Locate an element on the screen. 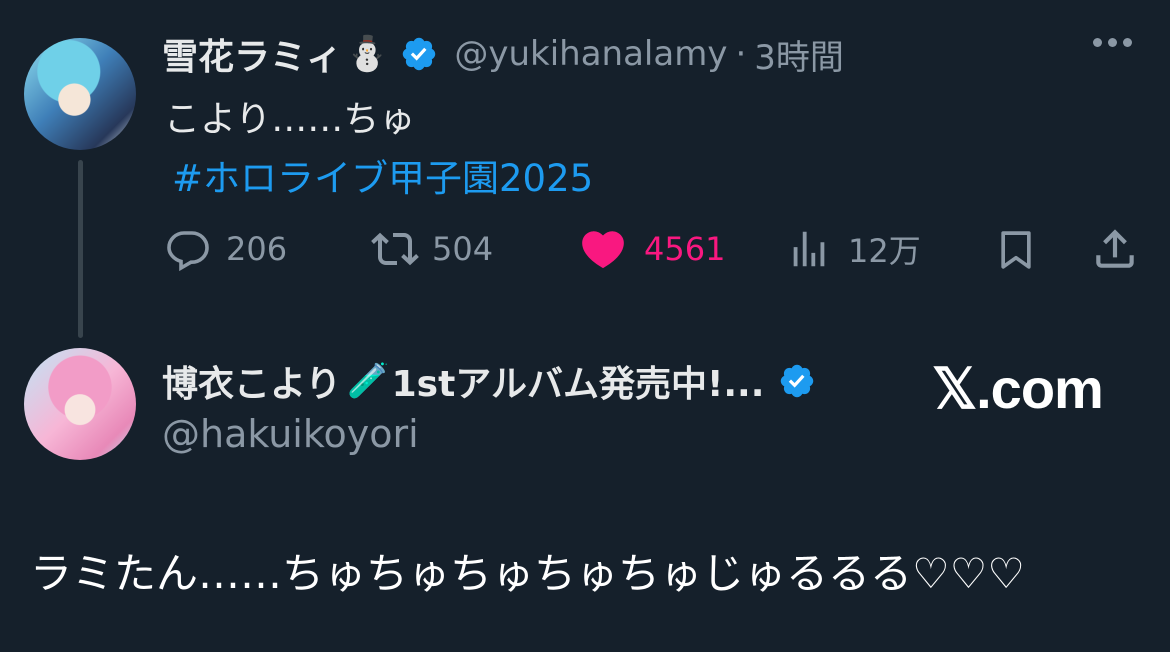  tweet1-display-name: 雪花ラミィ is located at coordinates (252, 54).